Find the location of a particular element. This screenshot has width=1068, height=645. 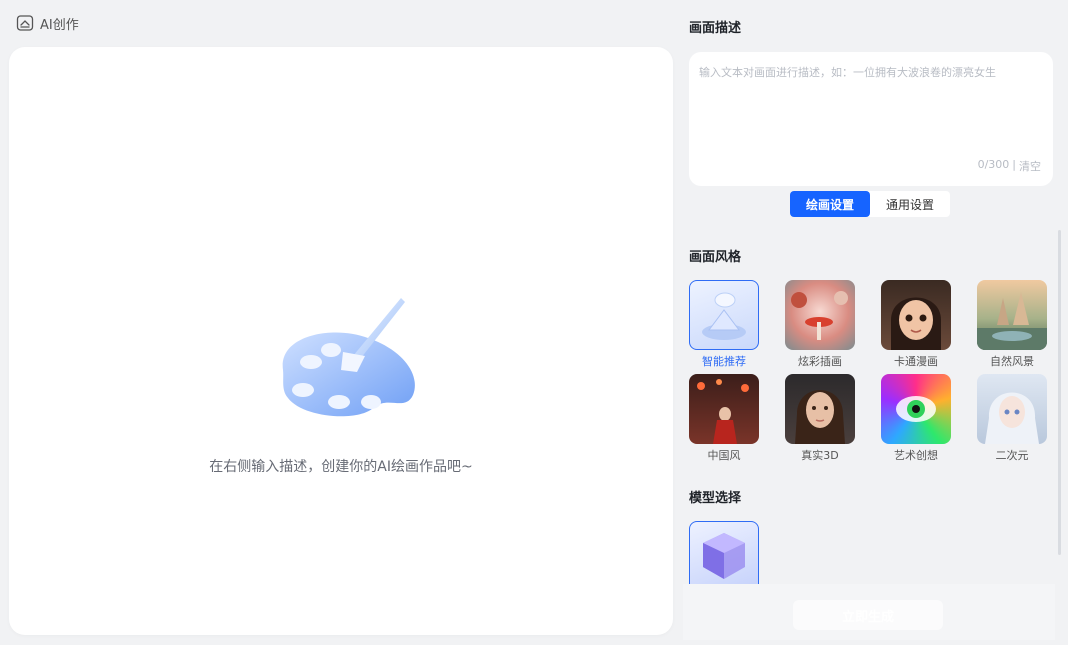

style-thumb-chinese is located at coordinates (724, 409).